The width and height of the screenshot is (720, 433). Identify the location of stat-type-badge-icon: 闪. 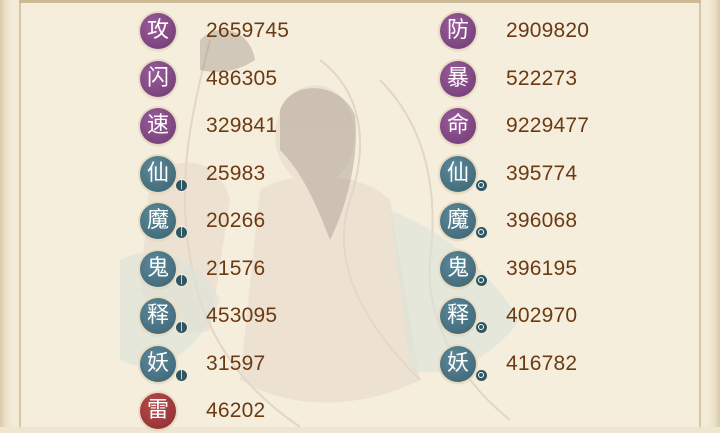
(158, 78).